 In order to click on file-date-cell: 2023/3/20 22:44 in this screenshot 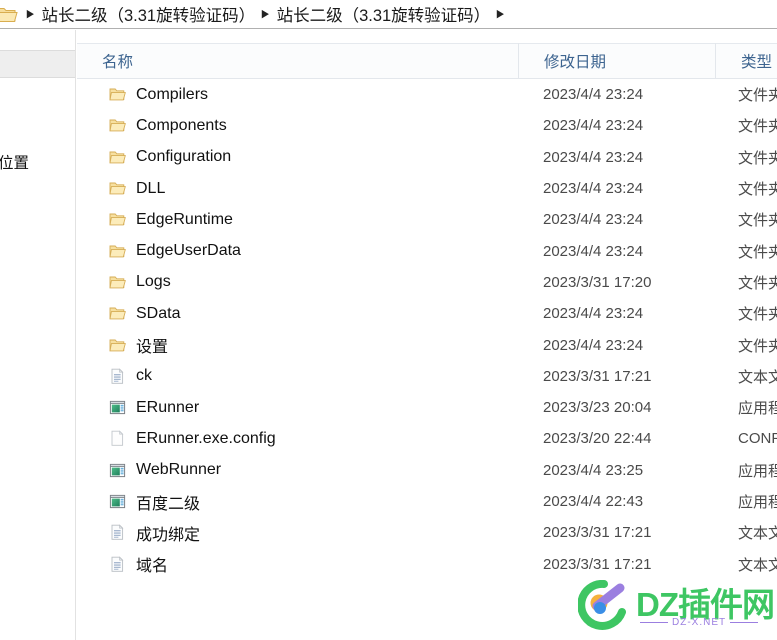, I will do `click(597, 439)`.